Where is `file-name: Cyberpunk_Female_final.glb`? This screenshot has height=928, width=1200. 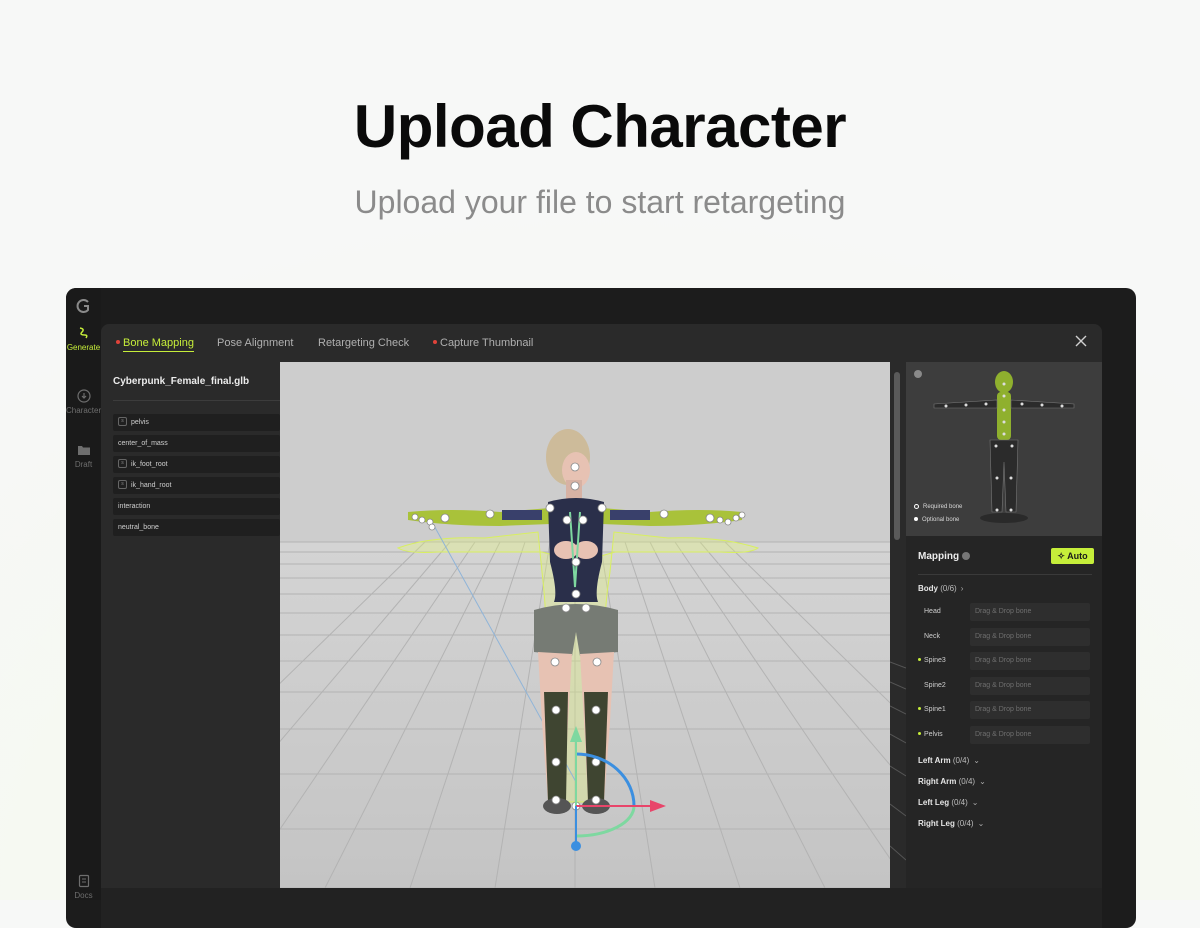 file-name: Cyberpunk_Female_final.glb is located at coordinates (181, 381).